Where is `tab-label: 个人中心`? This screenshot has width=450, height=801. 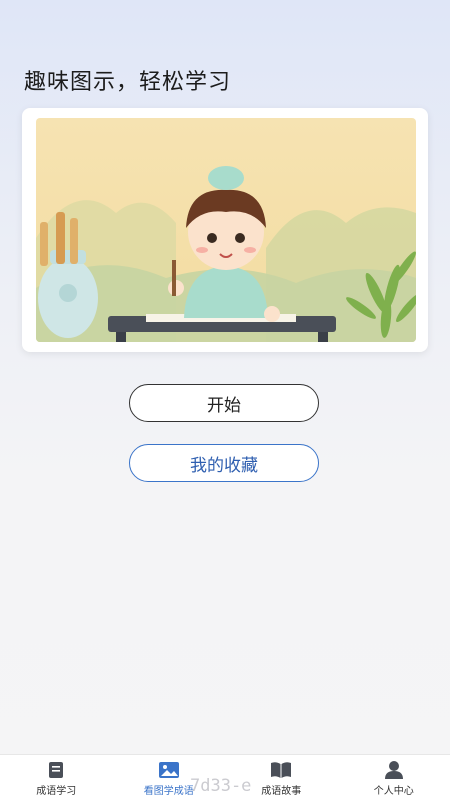
tab-label: 个人中心 is located at coordinates (394, 789).